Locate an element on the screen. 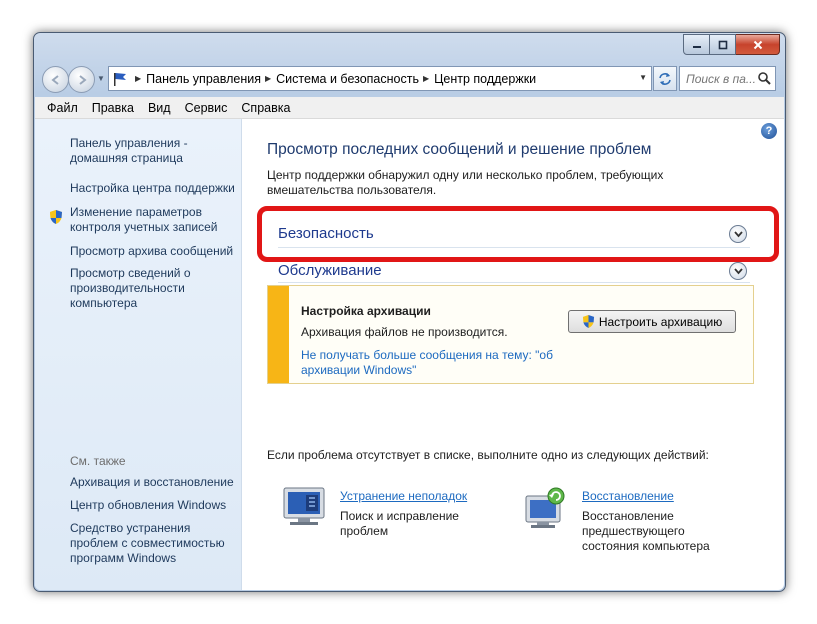 This screenshot has height=624, width=817. menu-file: Файл is located at coordinates (60, 108).